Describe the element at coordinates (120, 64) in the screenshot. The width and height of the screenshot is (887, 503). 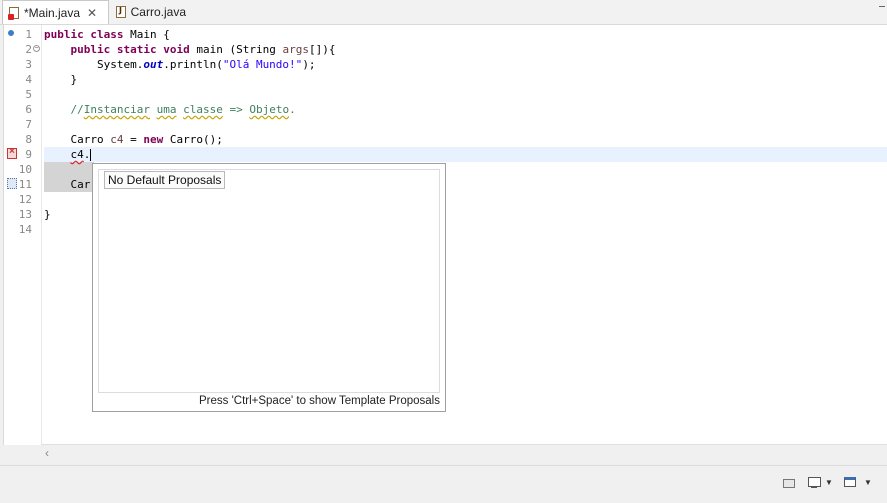
I see `code-text: System.` at that location.